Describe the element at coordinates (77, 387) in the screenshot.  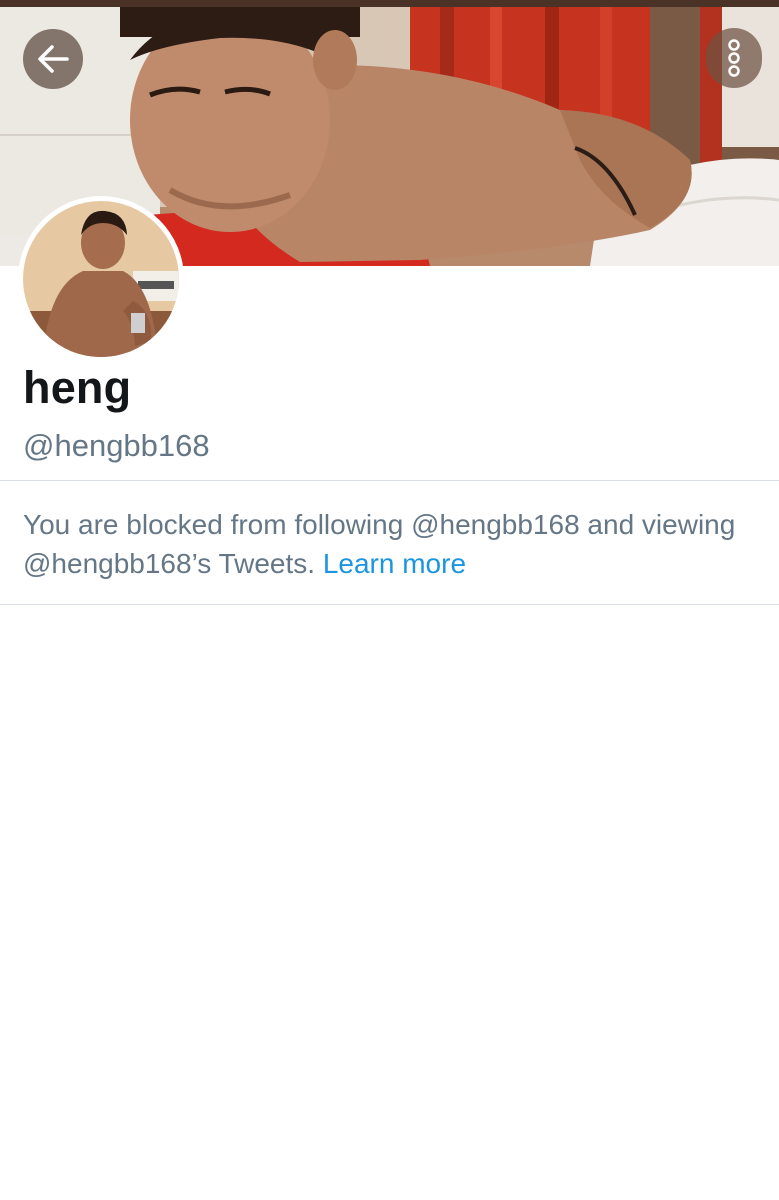
I see `profile-display-name: heng` at that location.